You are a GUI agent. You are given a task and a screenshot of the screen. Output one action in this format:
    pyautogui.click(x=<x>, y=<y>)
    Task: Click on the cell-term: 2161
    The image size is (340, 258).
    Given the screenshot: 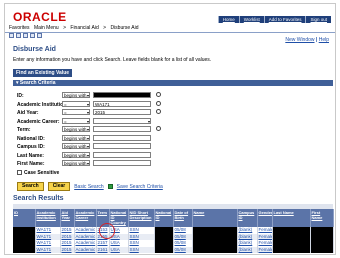 What is the action you would take?
    pyautogui.click(x=103, y=249)
    